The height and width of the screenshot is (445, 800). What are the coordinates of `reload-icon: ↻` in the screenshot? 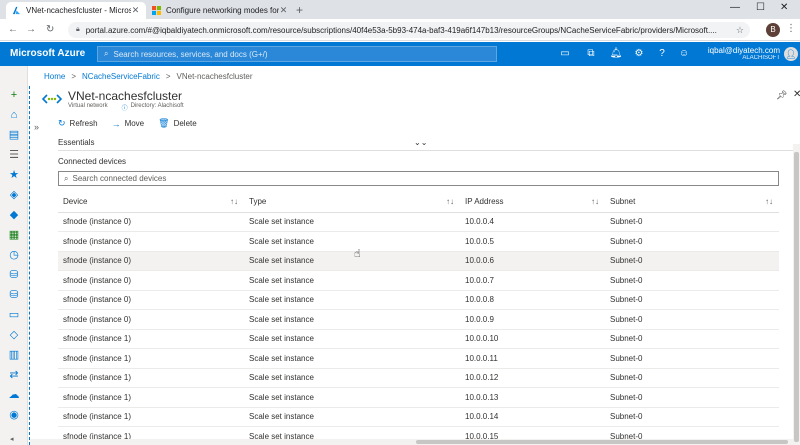 It's located at (50, 29).